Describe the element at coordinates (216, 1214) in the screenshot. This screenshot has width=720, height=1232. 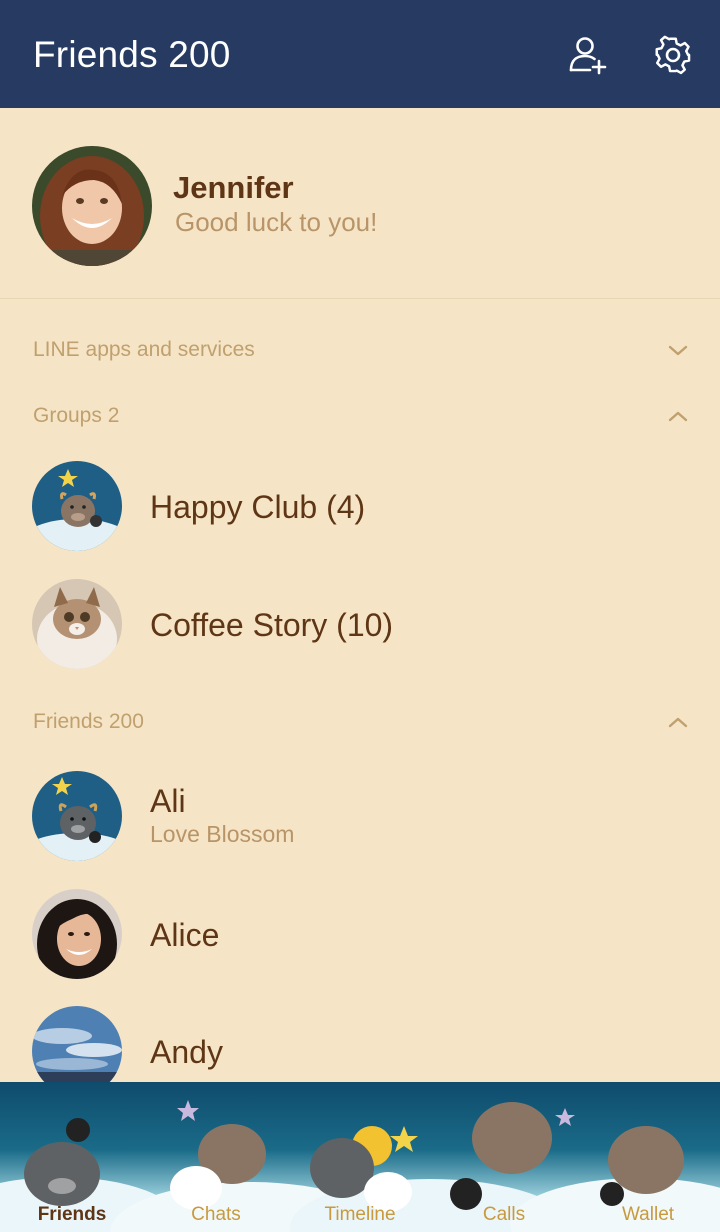
I see `tab-label: Chats` at that location.